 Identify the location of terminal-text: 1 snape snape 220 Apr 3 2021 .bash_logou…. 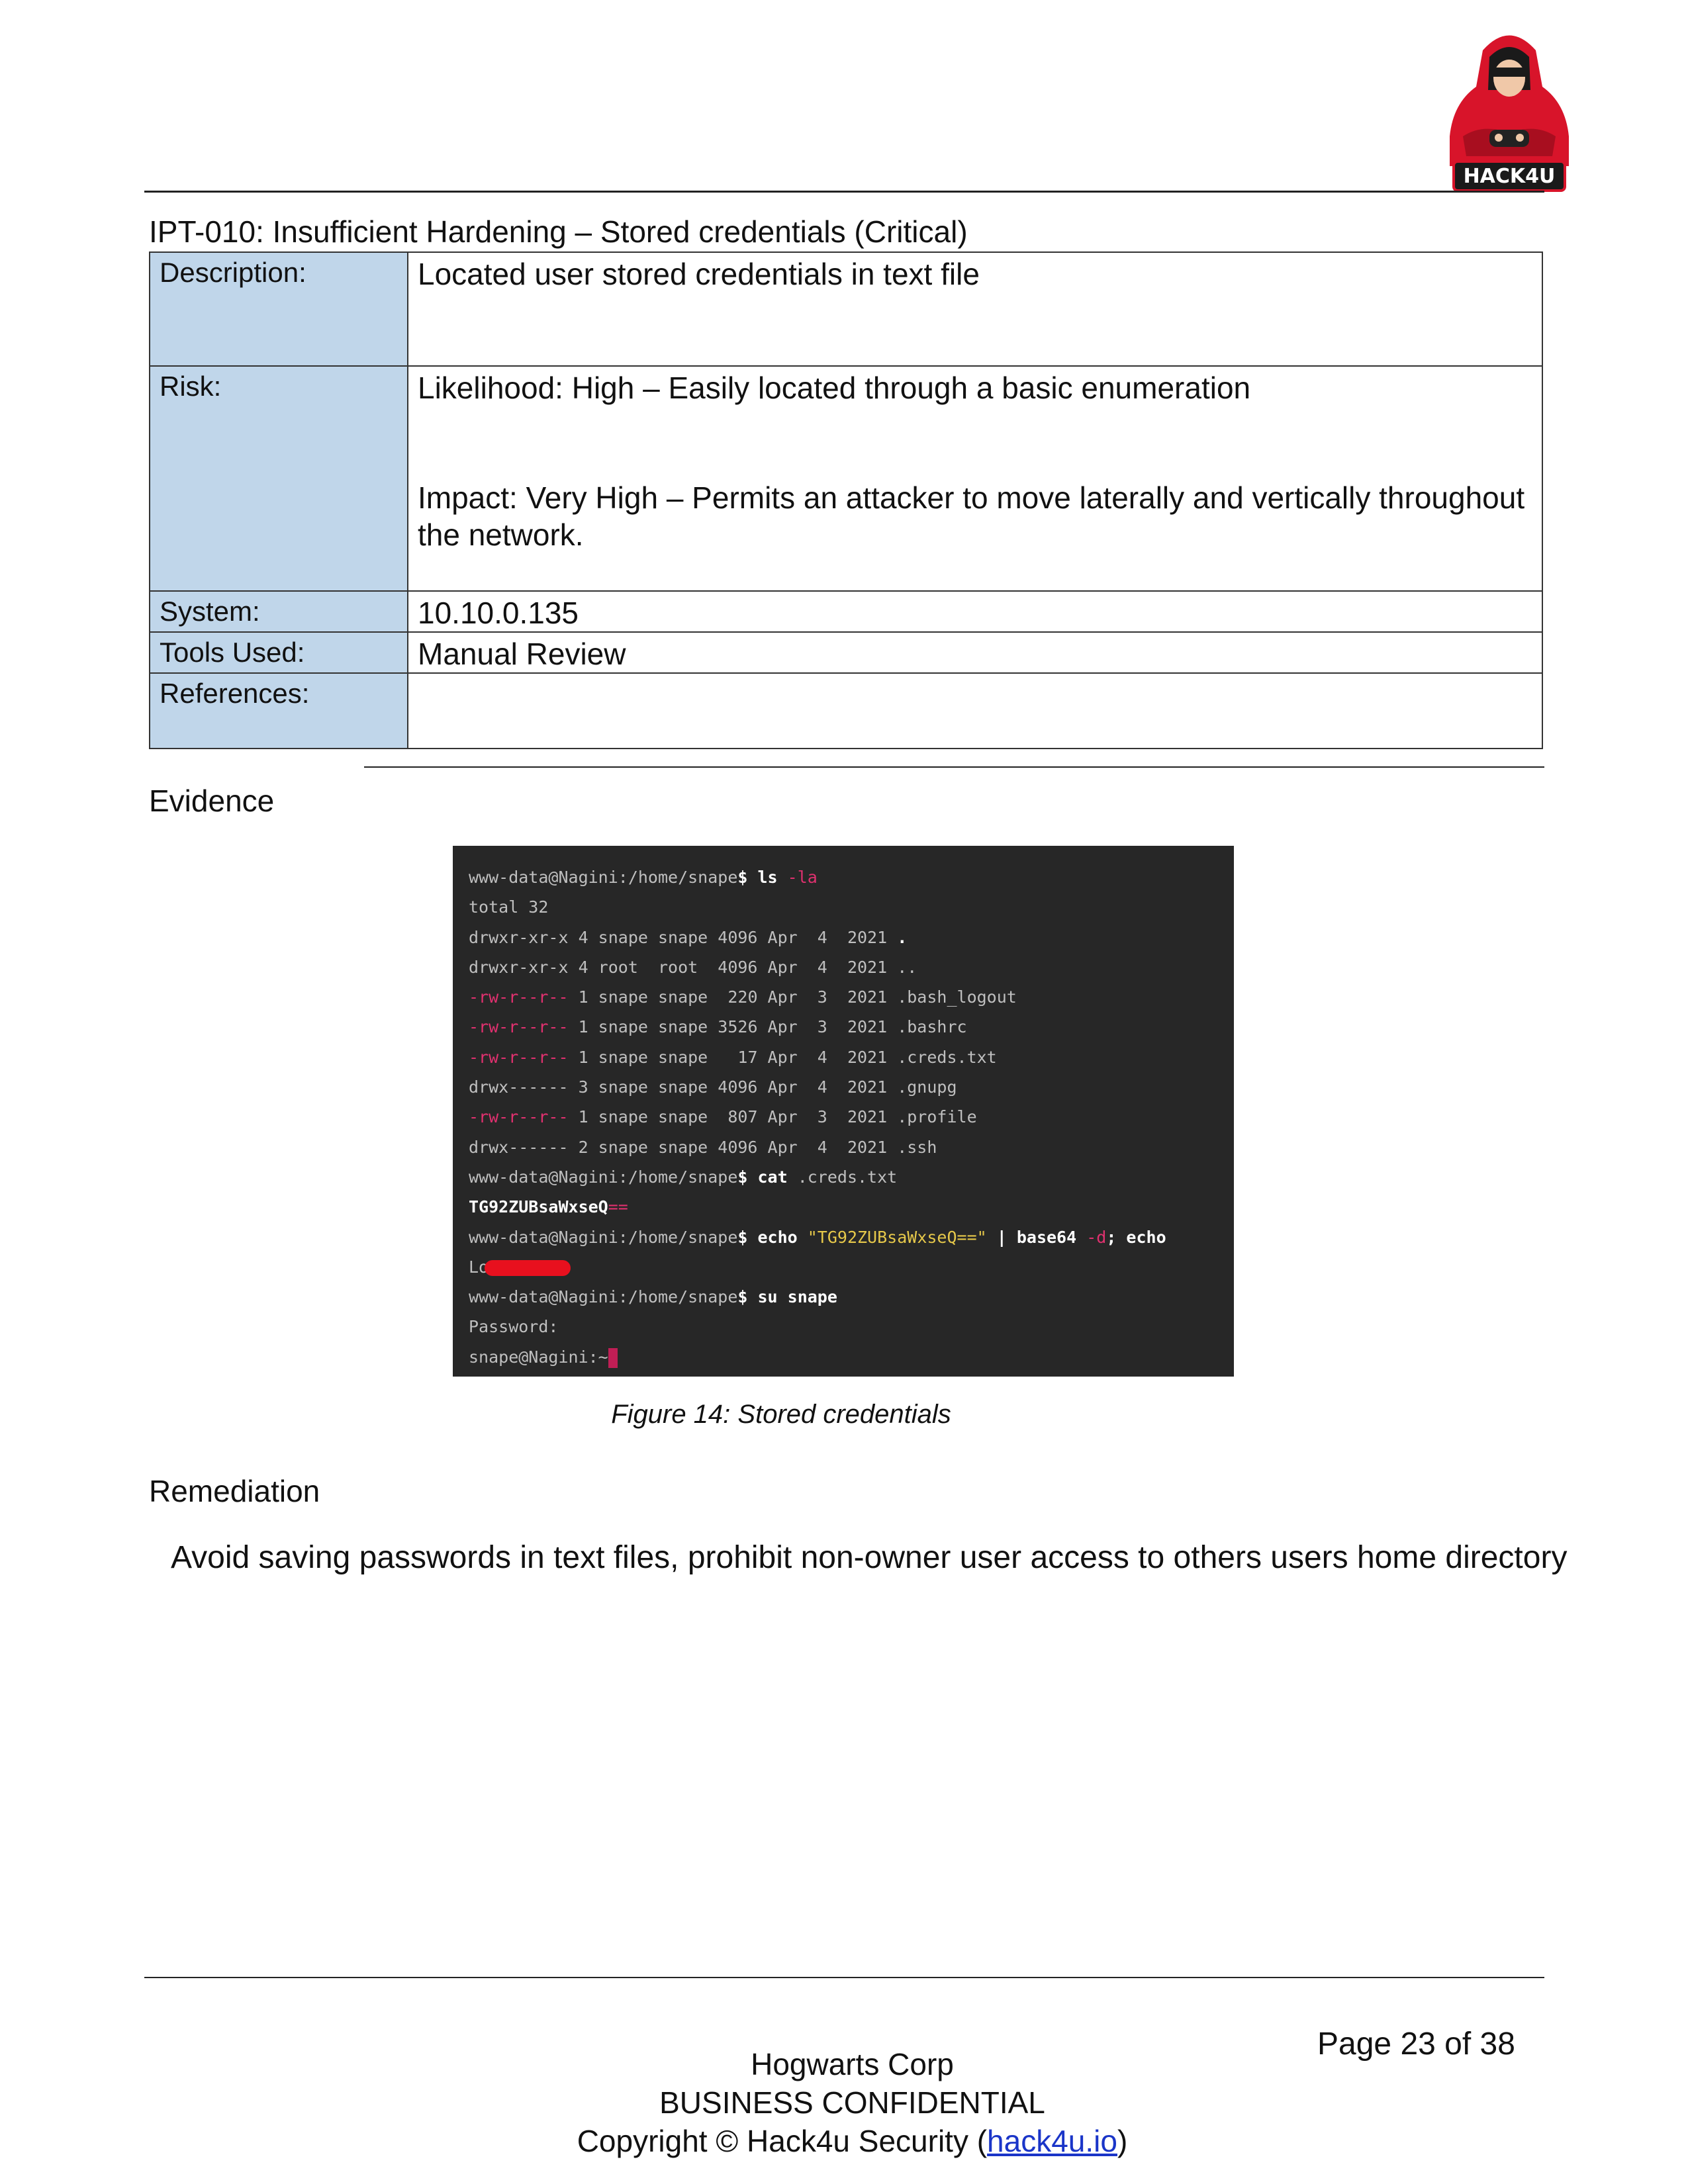
(792, 997).